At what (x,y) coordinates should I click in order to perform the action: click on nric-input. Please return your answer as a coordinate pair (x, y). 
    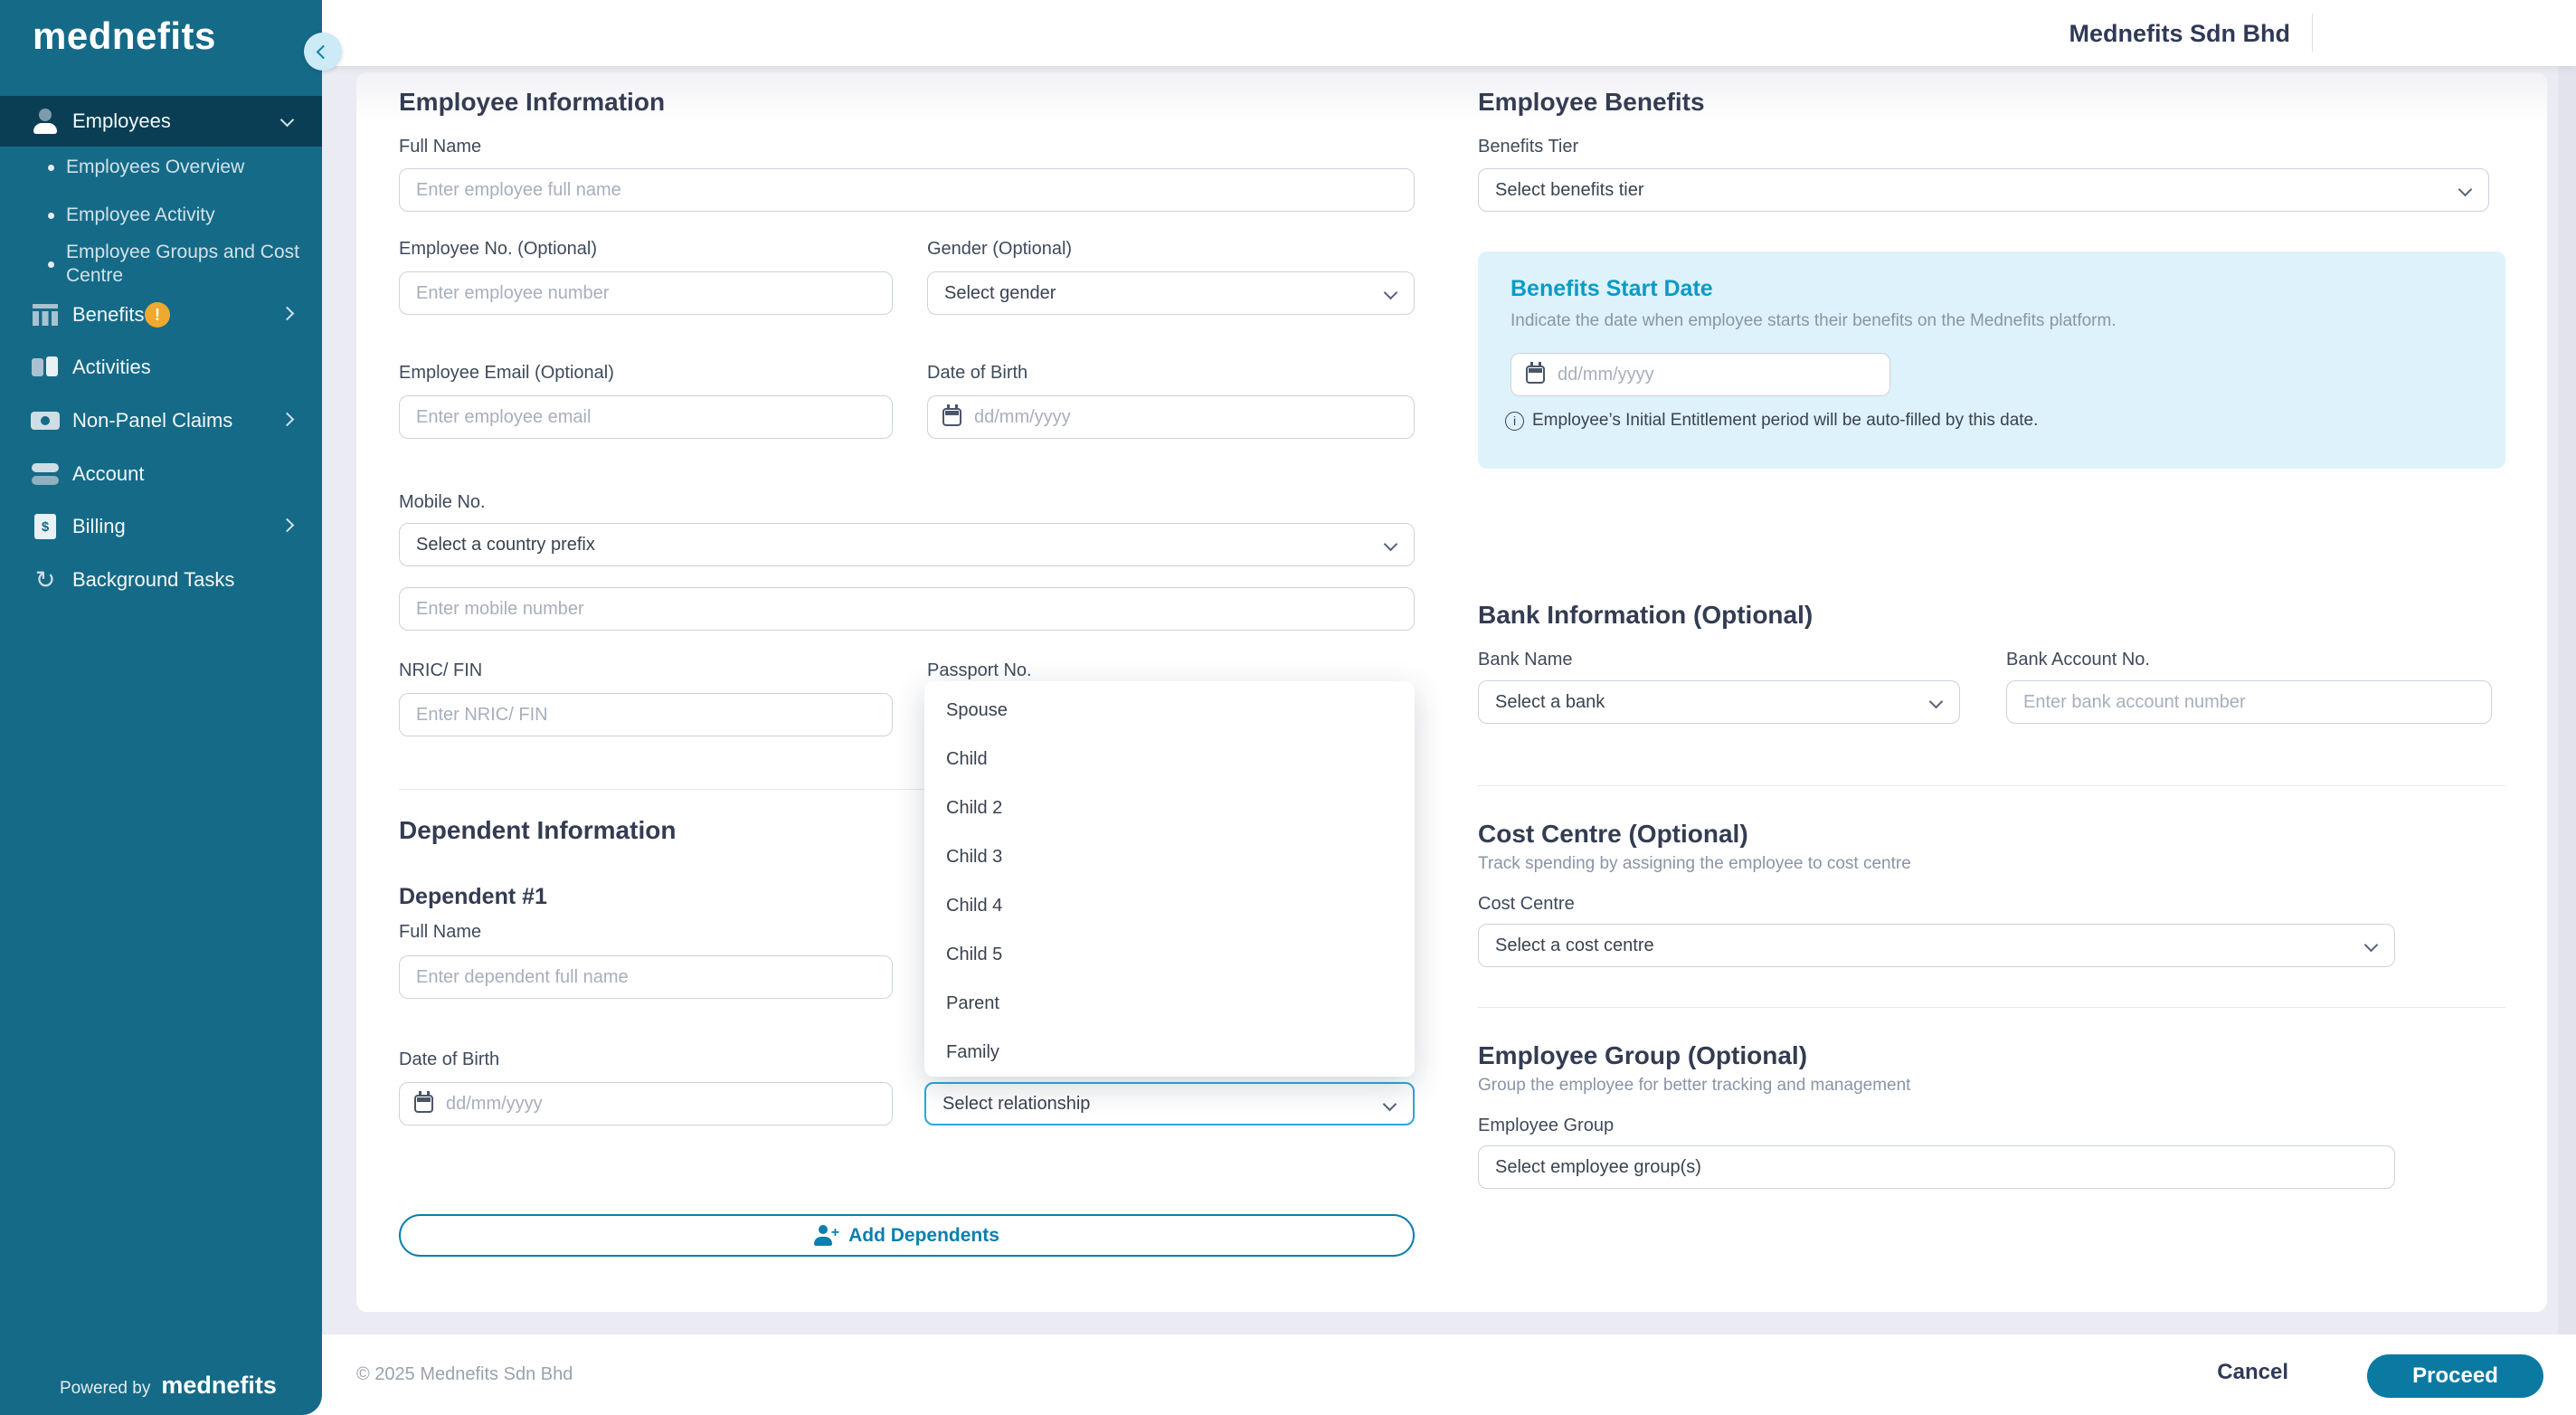
    Looking at the image, I should click on (646, 714).